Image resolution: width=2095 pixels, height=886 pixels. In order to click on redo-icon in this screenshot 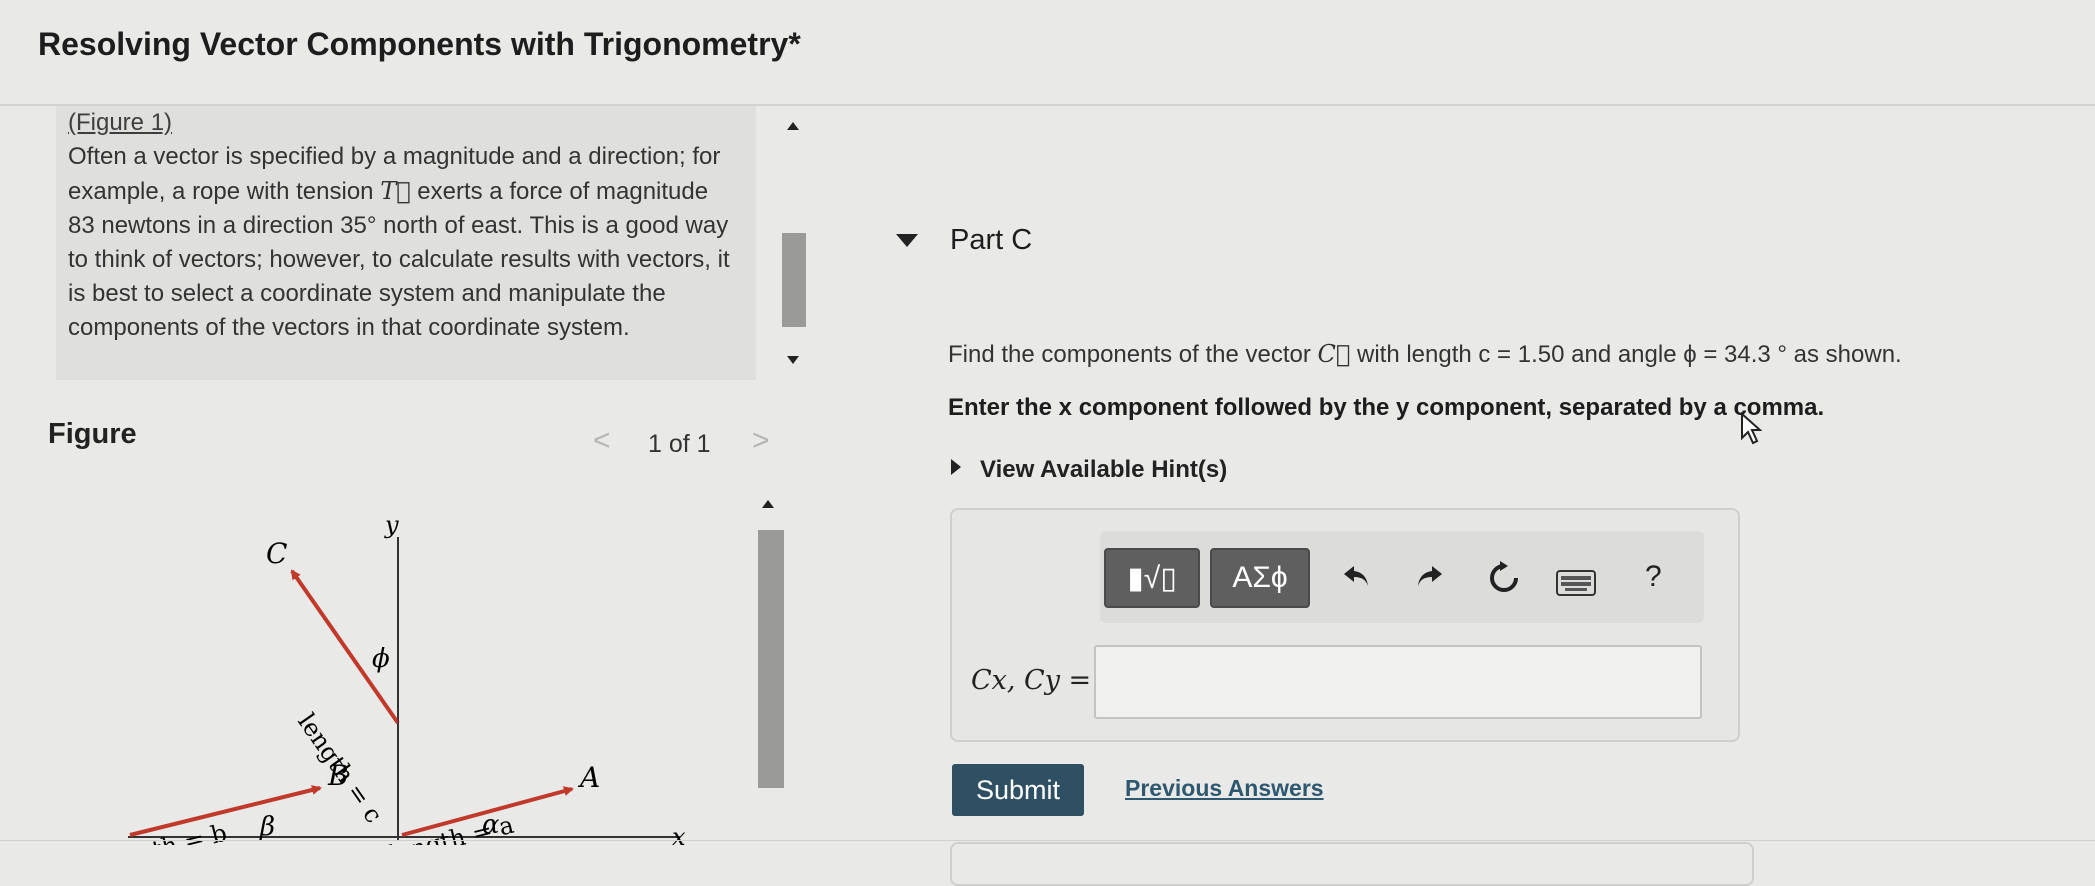, I will do `click(1430, 576)`.